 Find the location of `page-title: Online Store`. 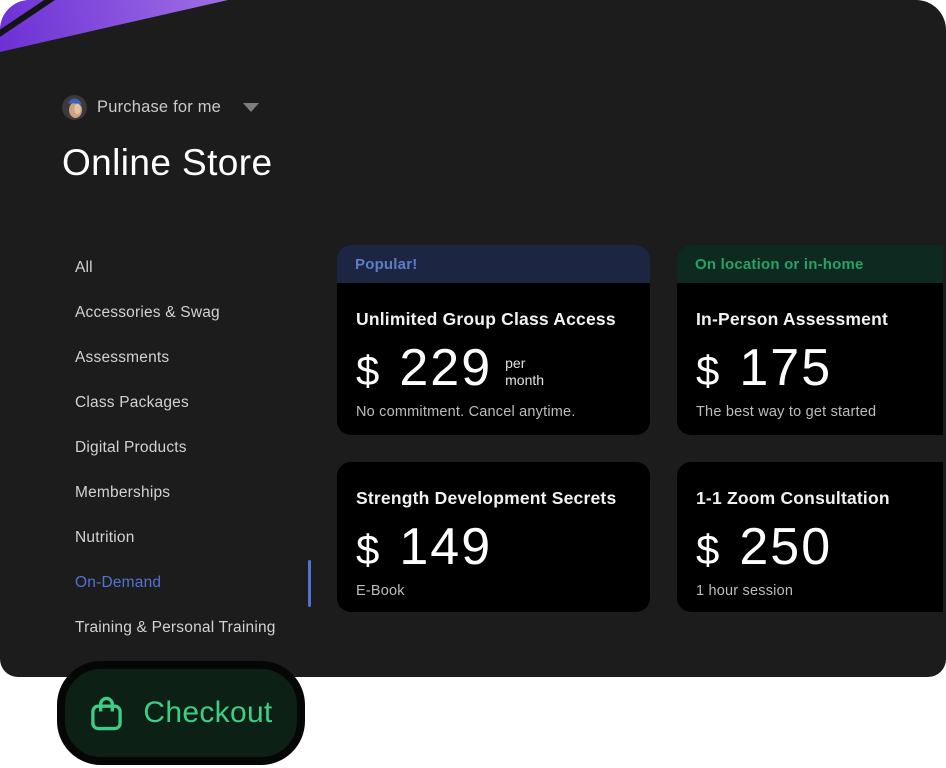

page-title: Online Store is located at coordinates (167, 162).